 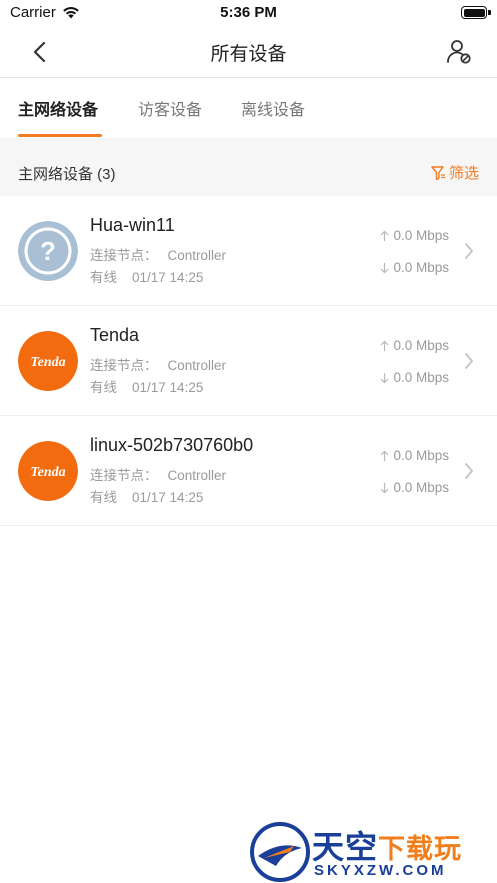 What do you see at coordinates (372, 852) in the screenshot?
I see `watermark: 天空下载玩 SKYXZW.COM` at bounding box center [372, 852].